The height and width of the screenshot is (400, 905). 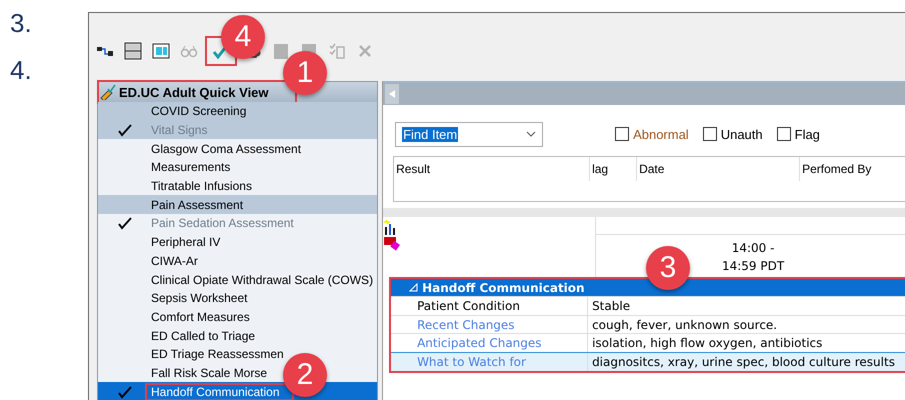 I want to click on row-label: What to Watch for, so click(x=489, y=362).